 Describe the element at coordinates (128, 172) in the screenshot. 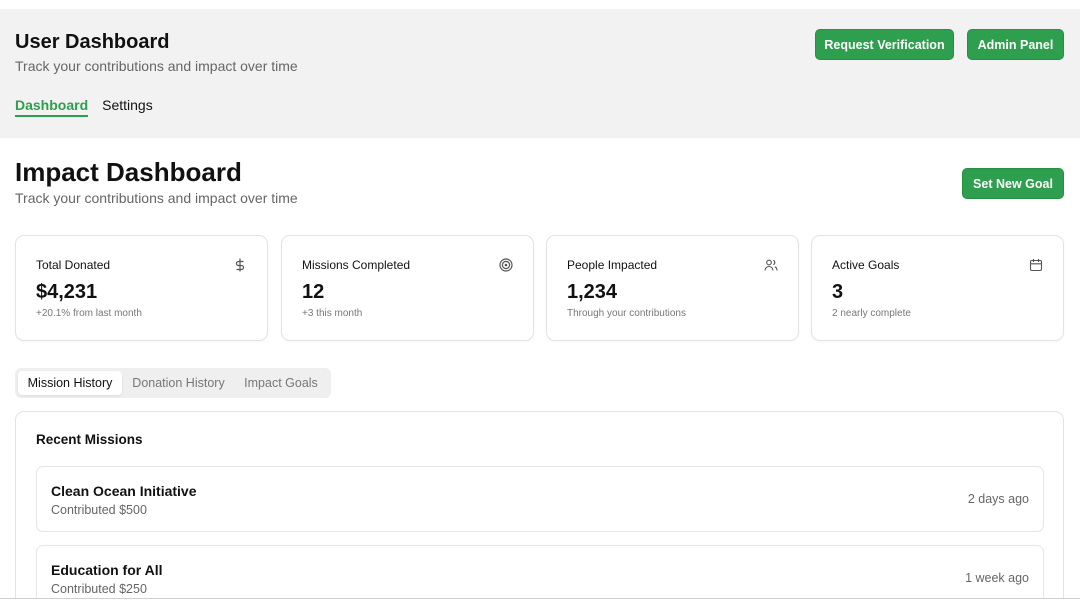

I see `page-title: Impact Dashboard` at that location.